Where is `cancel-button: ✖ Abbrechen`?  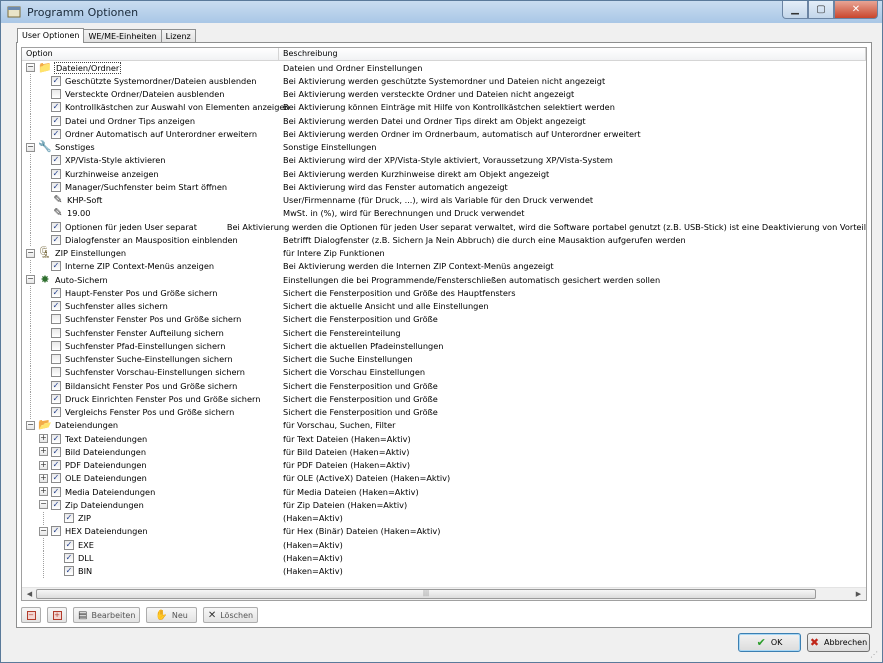 cancel-button: ✖ Abbrechen is located at coordinates (838, 642).